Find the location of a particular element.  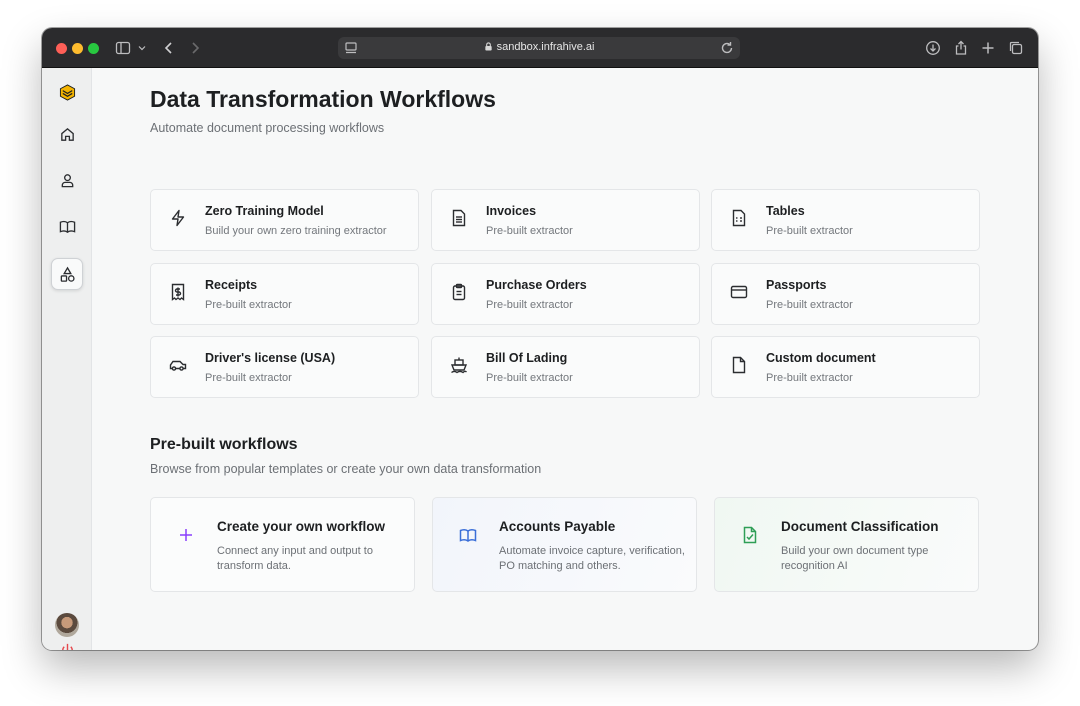

address-bar: sandbox.infrahive.ai is located at coordinates (539, 48).